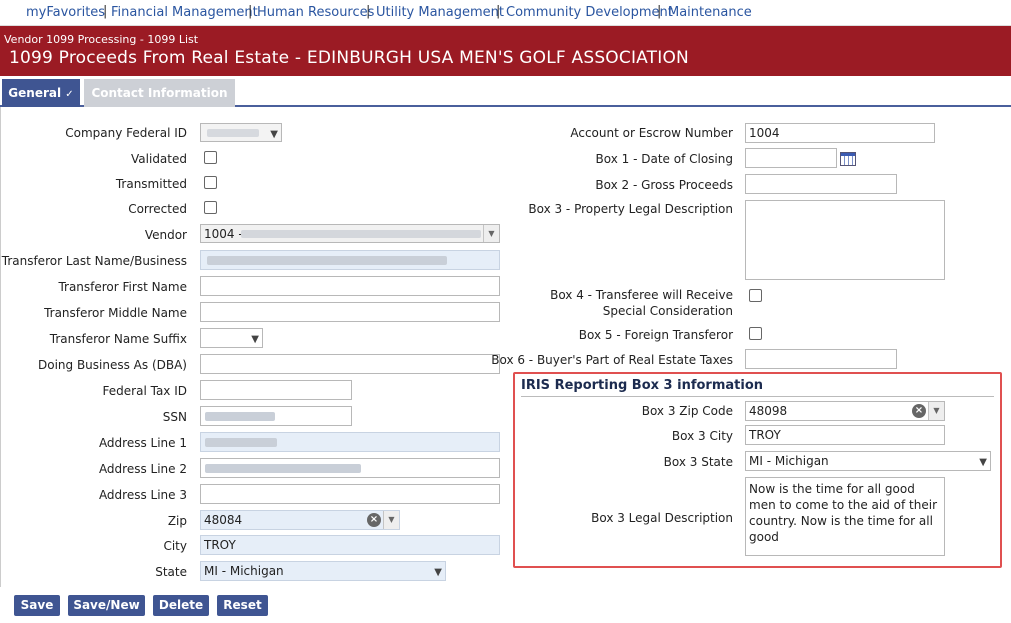 The image size is (1011, 623). I want to click on address-line-1-label: Address Line 1, so click(142, 443).